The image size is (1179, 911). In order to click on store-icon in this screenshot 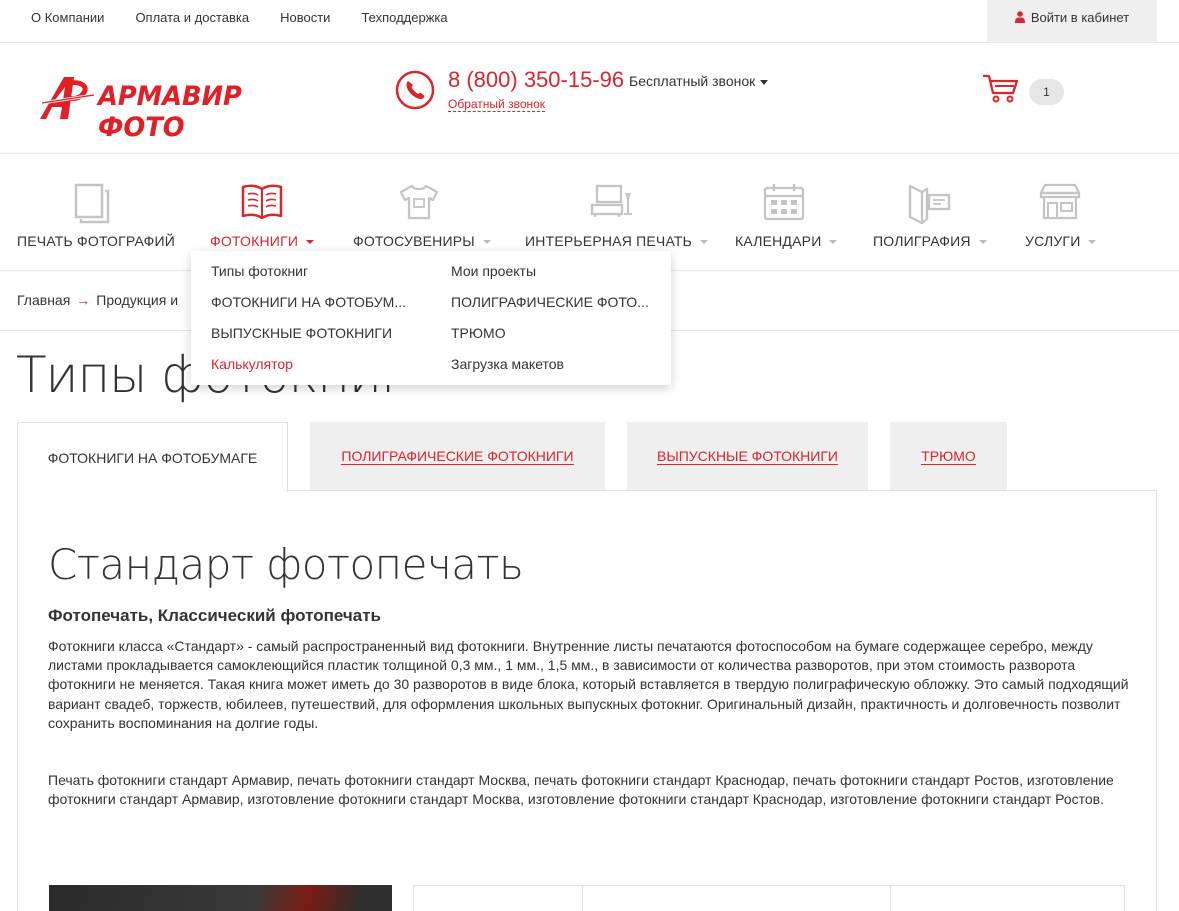, I will do `click(1060, 201)`.